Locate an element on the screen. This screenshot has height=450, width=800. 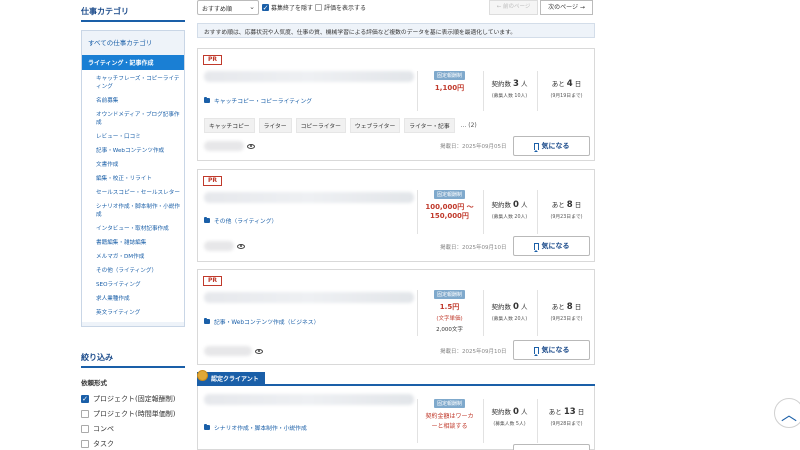
job-category-link: キャッチコピー・コピーライティング is located at coordinates (258, 100).